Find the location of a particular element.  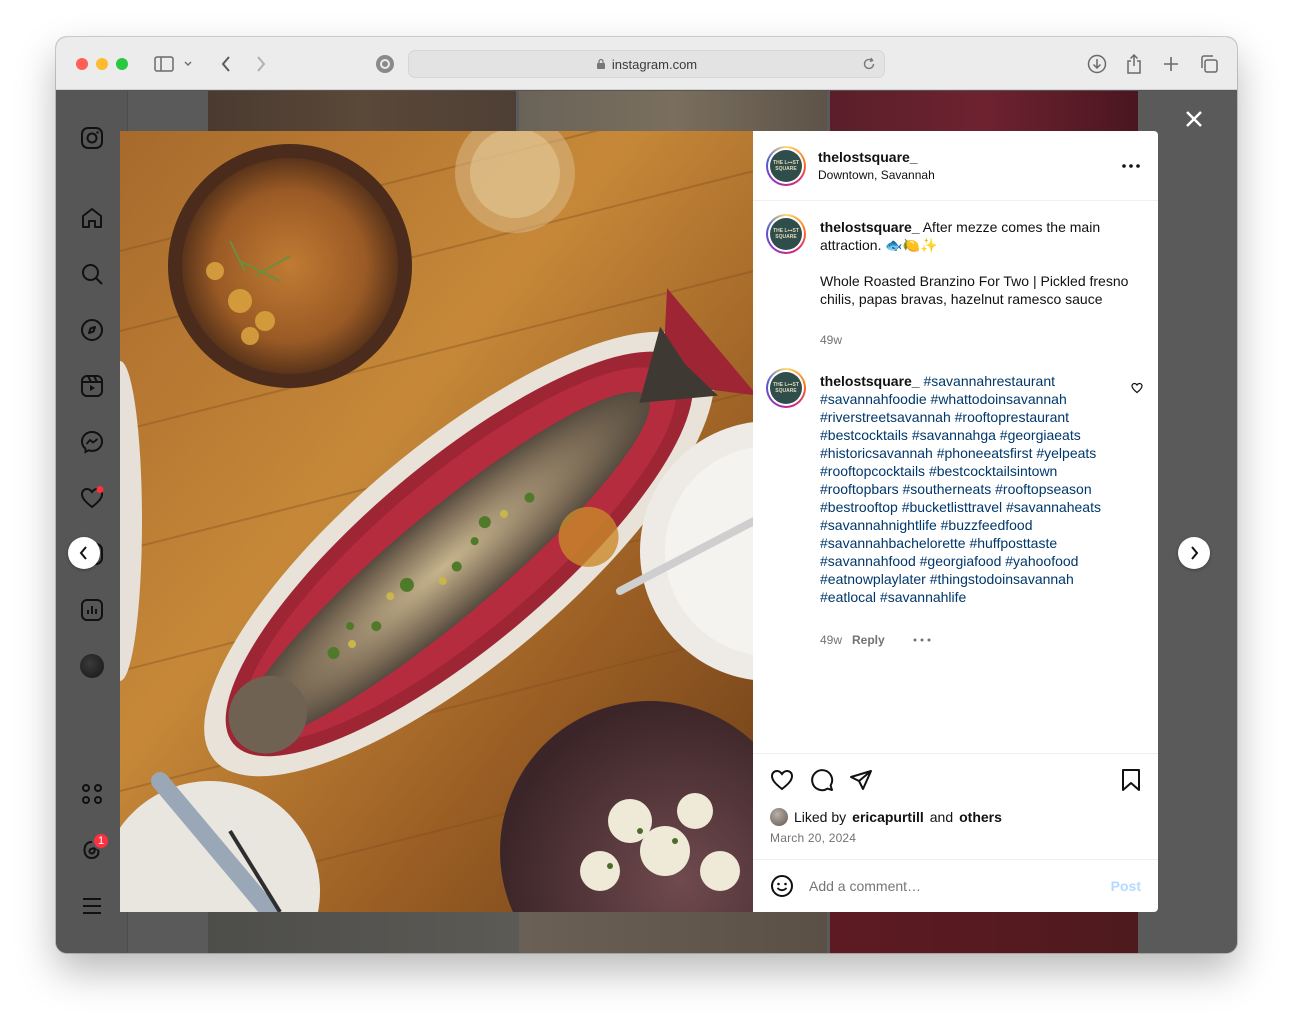

post-comment-button: Post is located at coordinates (1126, 886).